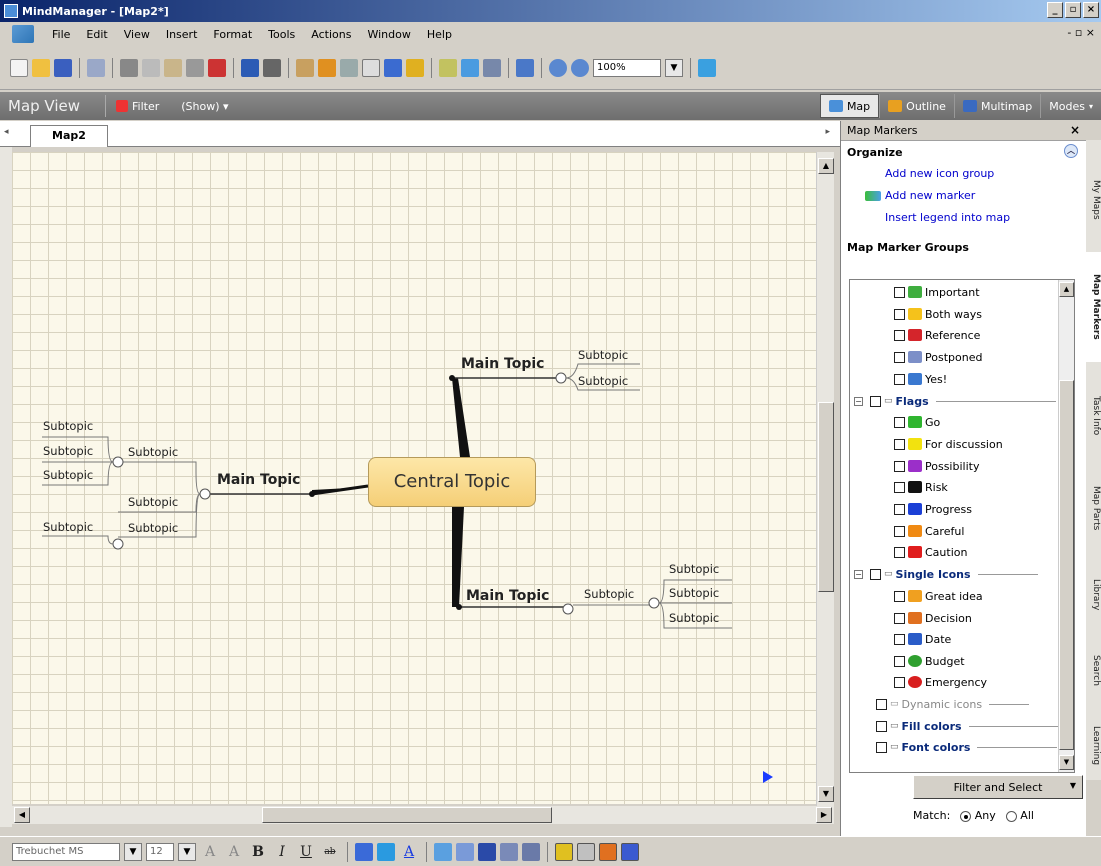 This screenshot has height=866, width=1101. What do you see at coordinates (364, 851) in the screenshot?
I see `line-color-icon` at bounding box center [364, 851].